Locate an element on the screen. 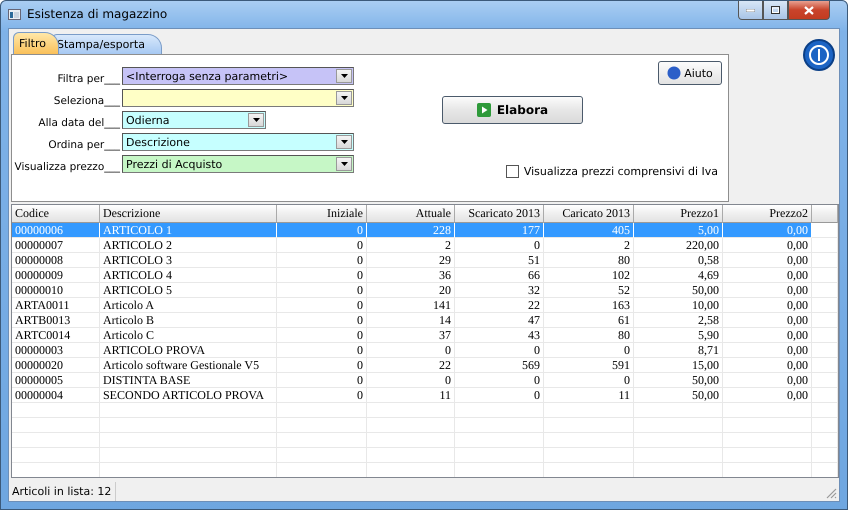 This screenshot has width=848, height=510. table-cell: 163 is located at coordinates (589, 305).